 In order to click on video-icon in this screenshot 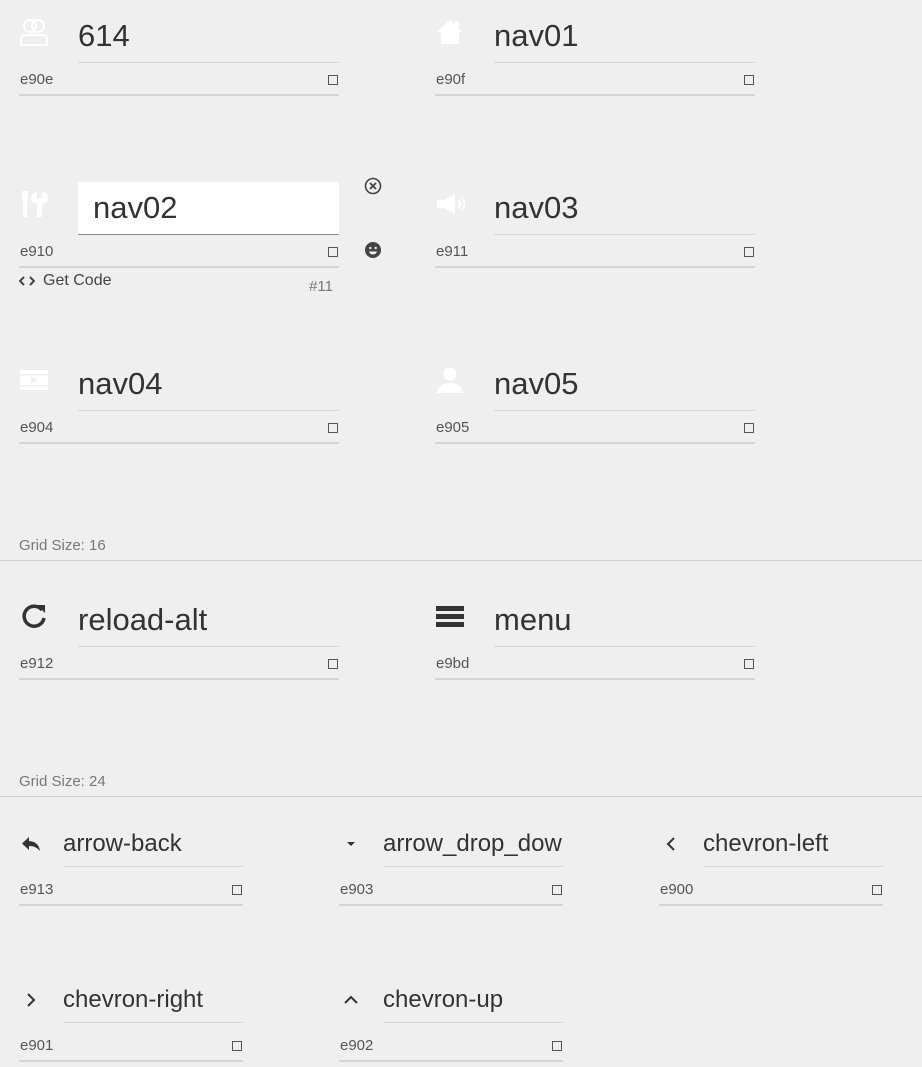, I will do `click(34, 380)`.